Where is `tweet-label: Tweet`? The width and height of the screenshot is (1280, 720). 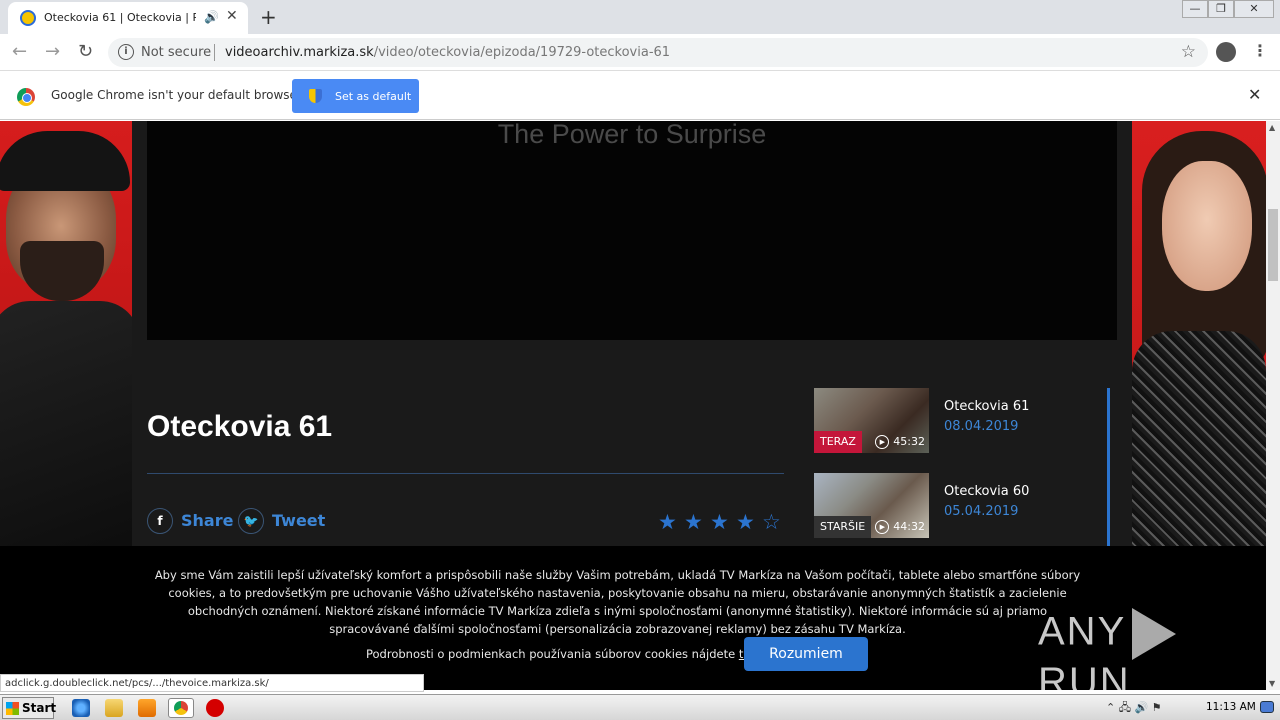 tweet-label: Tweet is located at coordinates (299, 520).